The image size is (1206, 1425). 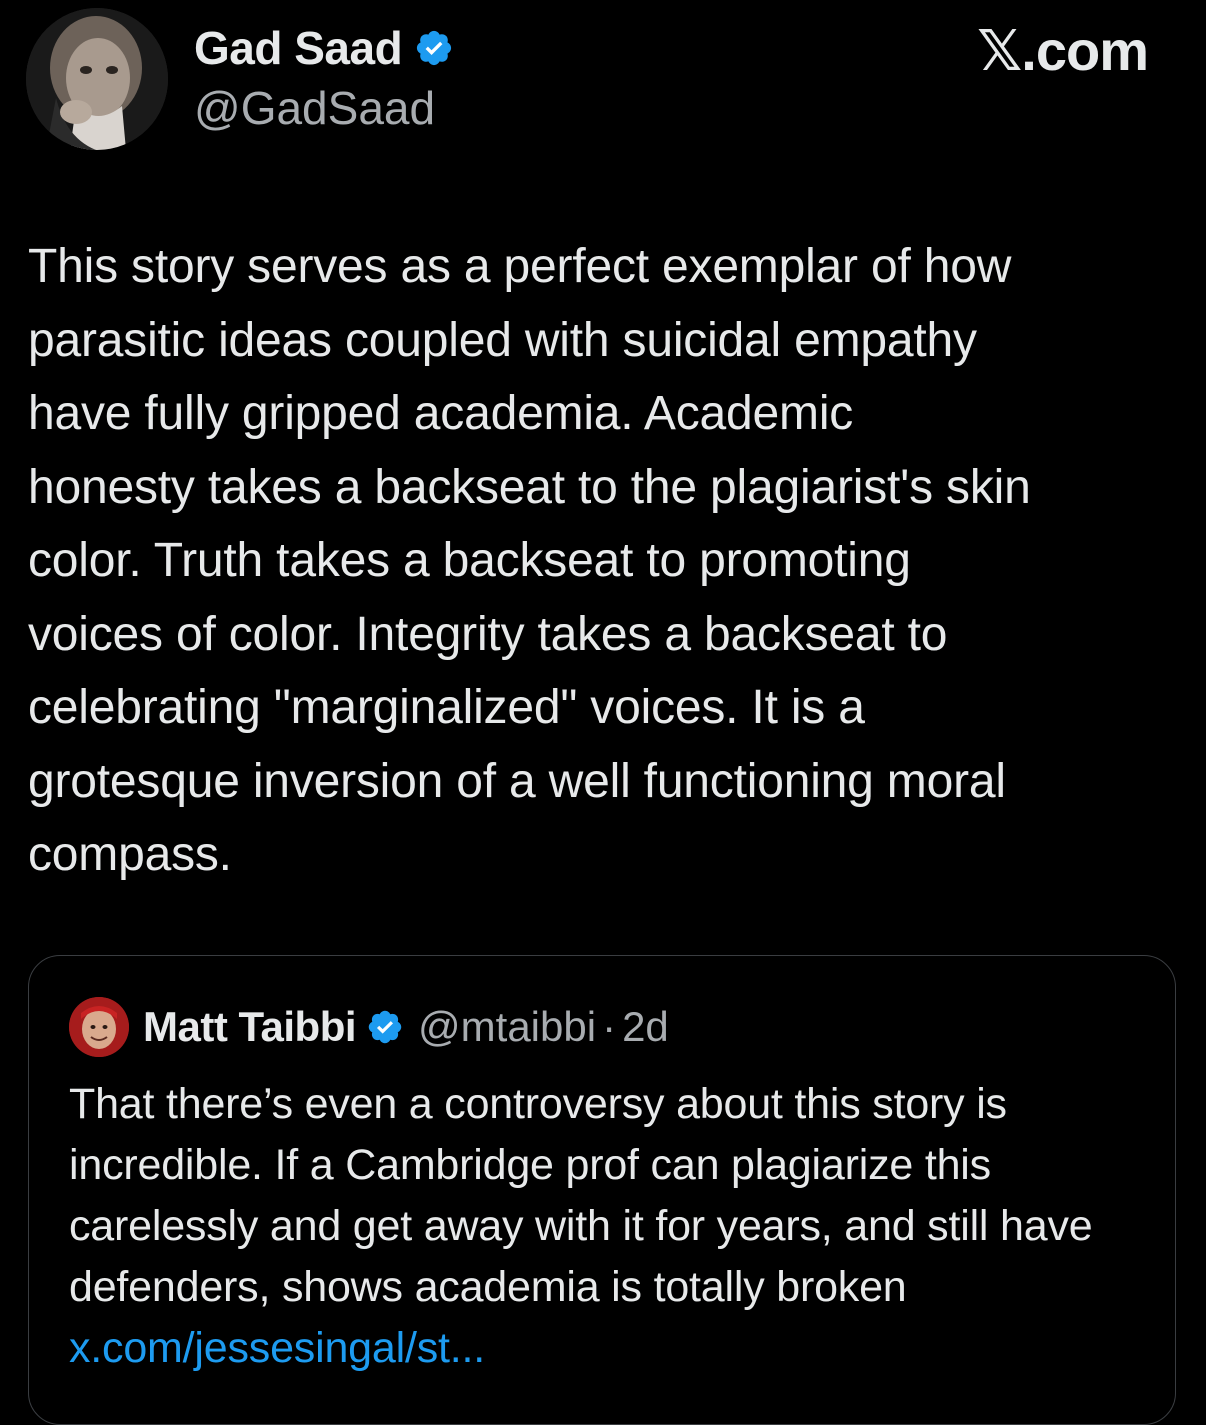 What do you see at coordinates (645, 1027) in the screenshot?
I see `quoted-tweet-timestamp: 2d` at bounding box center [645, 1027].